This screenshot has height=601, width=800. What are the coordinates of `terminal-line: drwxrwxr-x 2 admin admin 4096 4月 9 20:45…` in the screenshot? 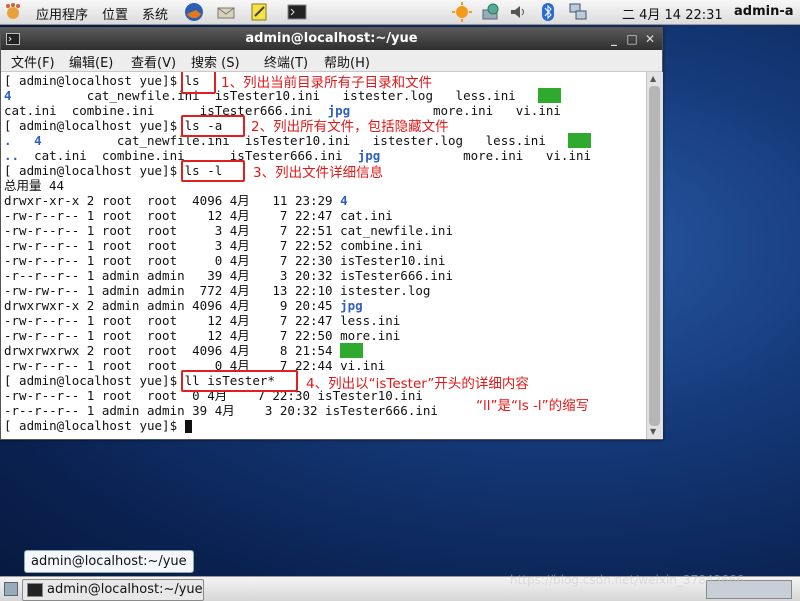 It's located at (183, 305).